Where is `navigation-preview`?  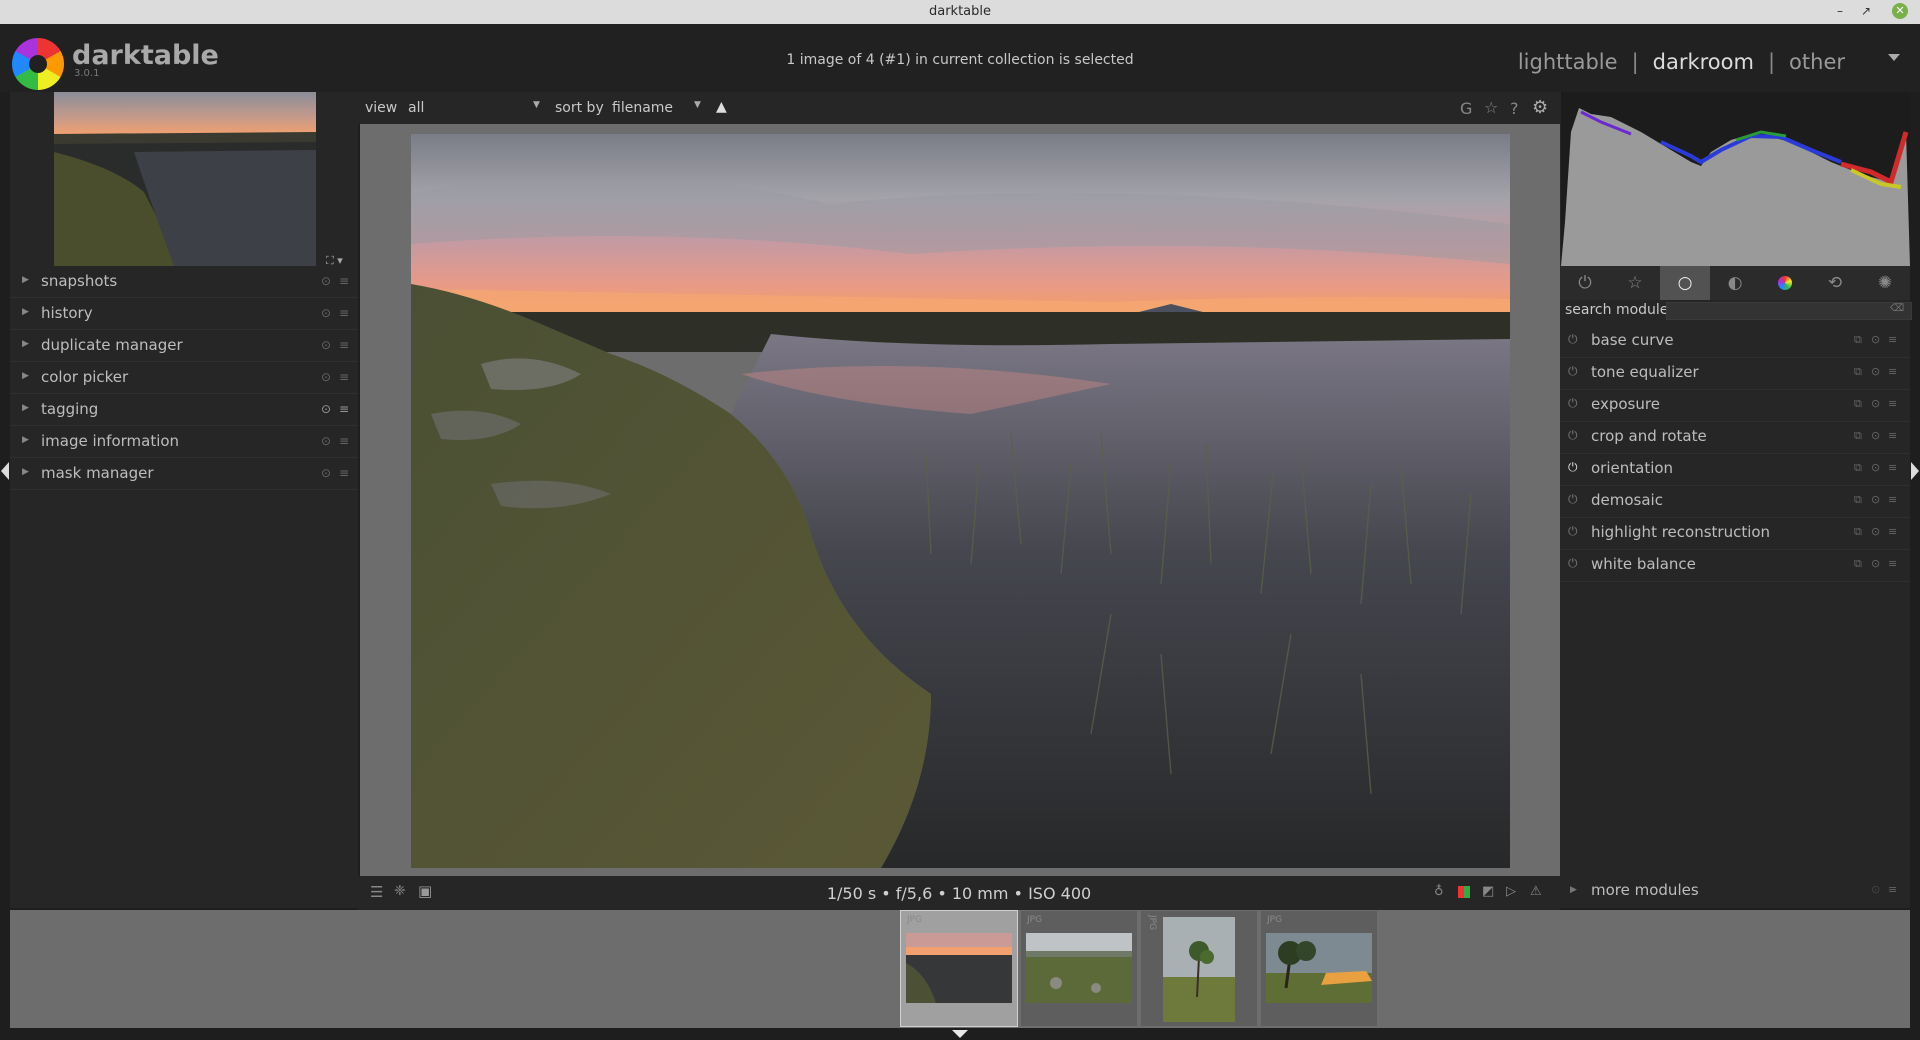 navigation-preview is located at coordinates (185, 179).